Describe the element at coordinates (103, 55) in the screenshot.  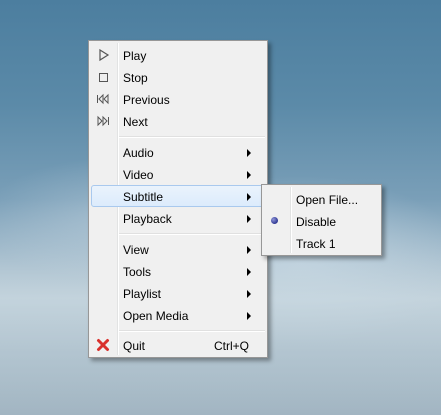
I see `play-icon` at that location.